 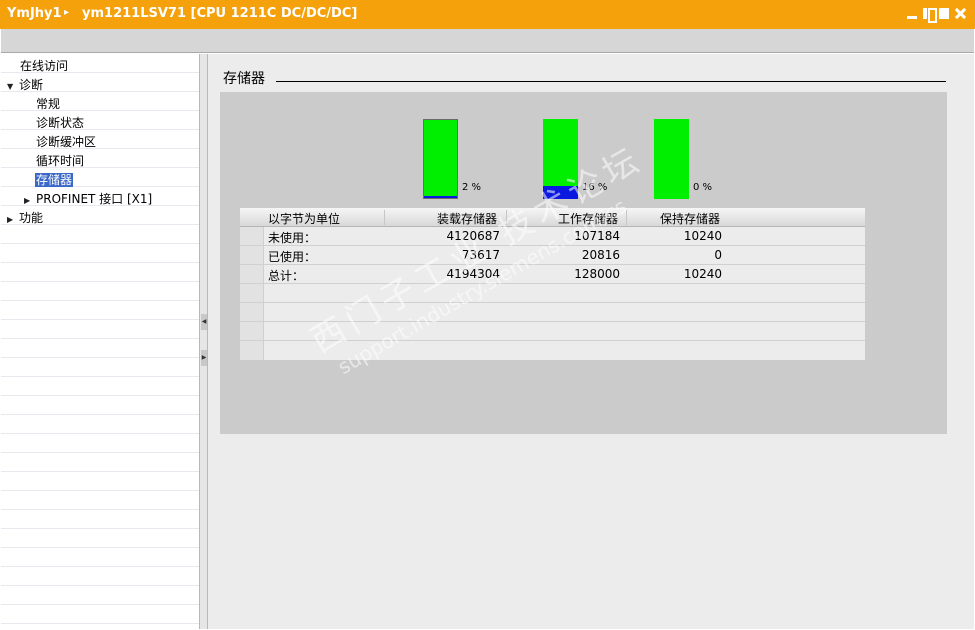 What do you see at coordinates (34, 13) in the screenshot?
I see `device-name: YmJhy1` at bounding box center [34, 13].